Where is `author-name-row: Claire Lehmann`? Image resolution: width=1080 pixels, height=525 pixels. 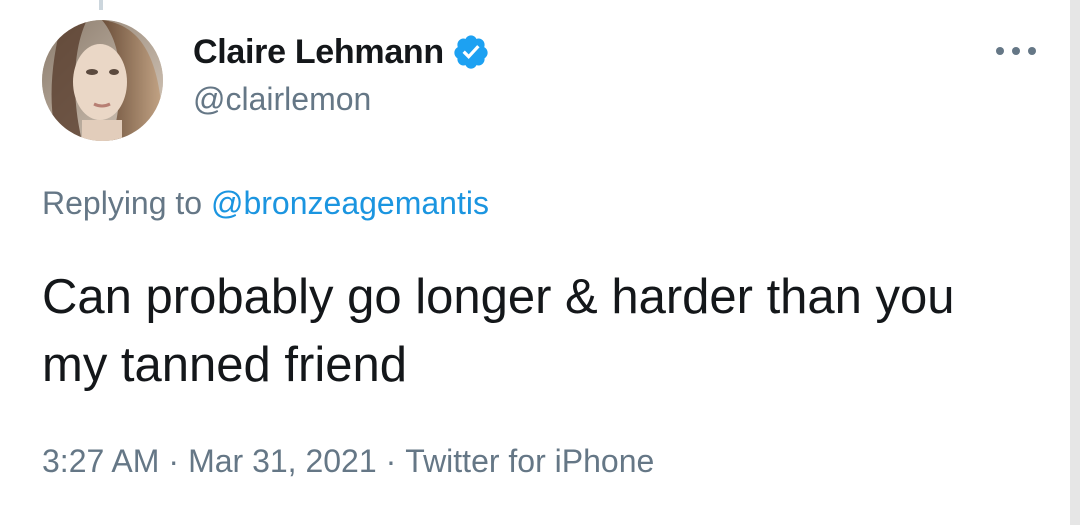 author-name-row: Claire Lehmann is located at coordinates (341, 52).